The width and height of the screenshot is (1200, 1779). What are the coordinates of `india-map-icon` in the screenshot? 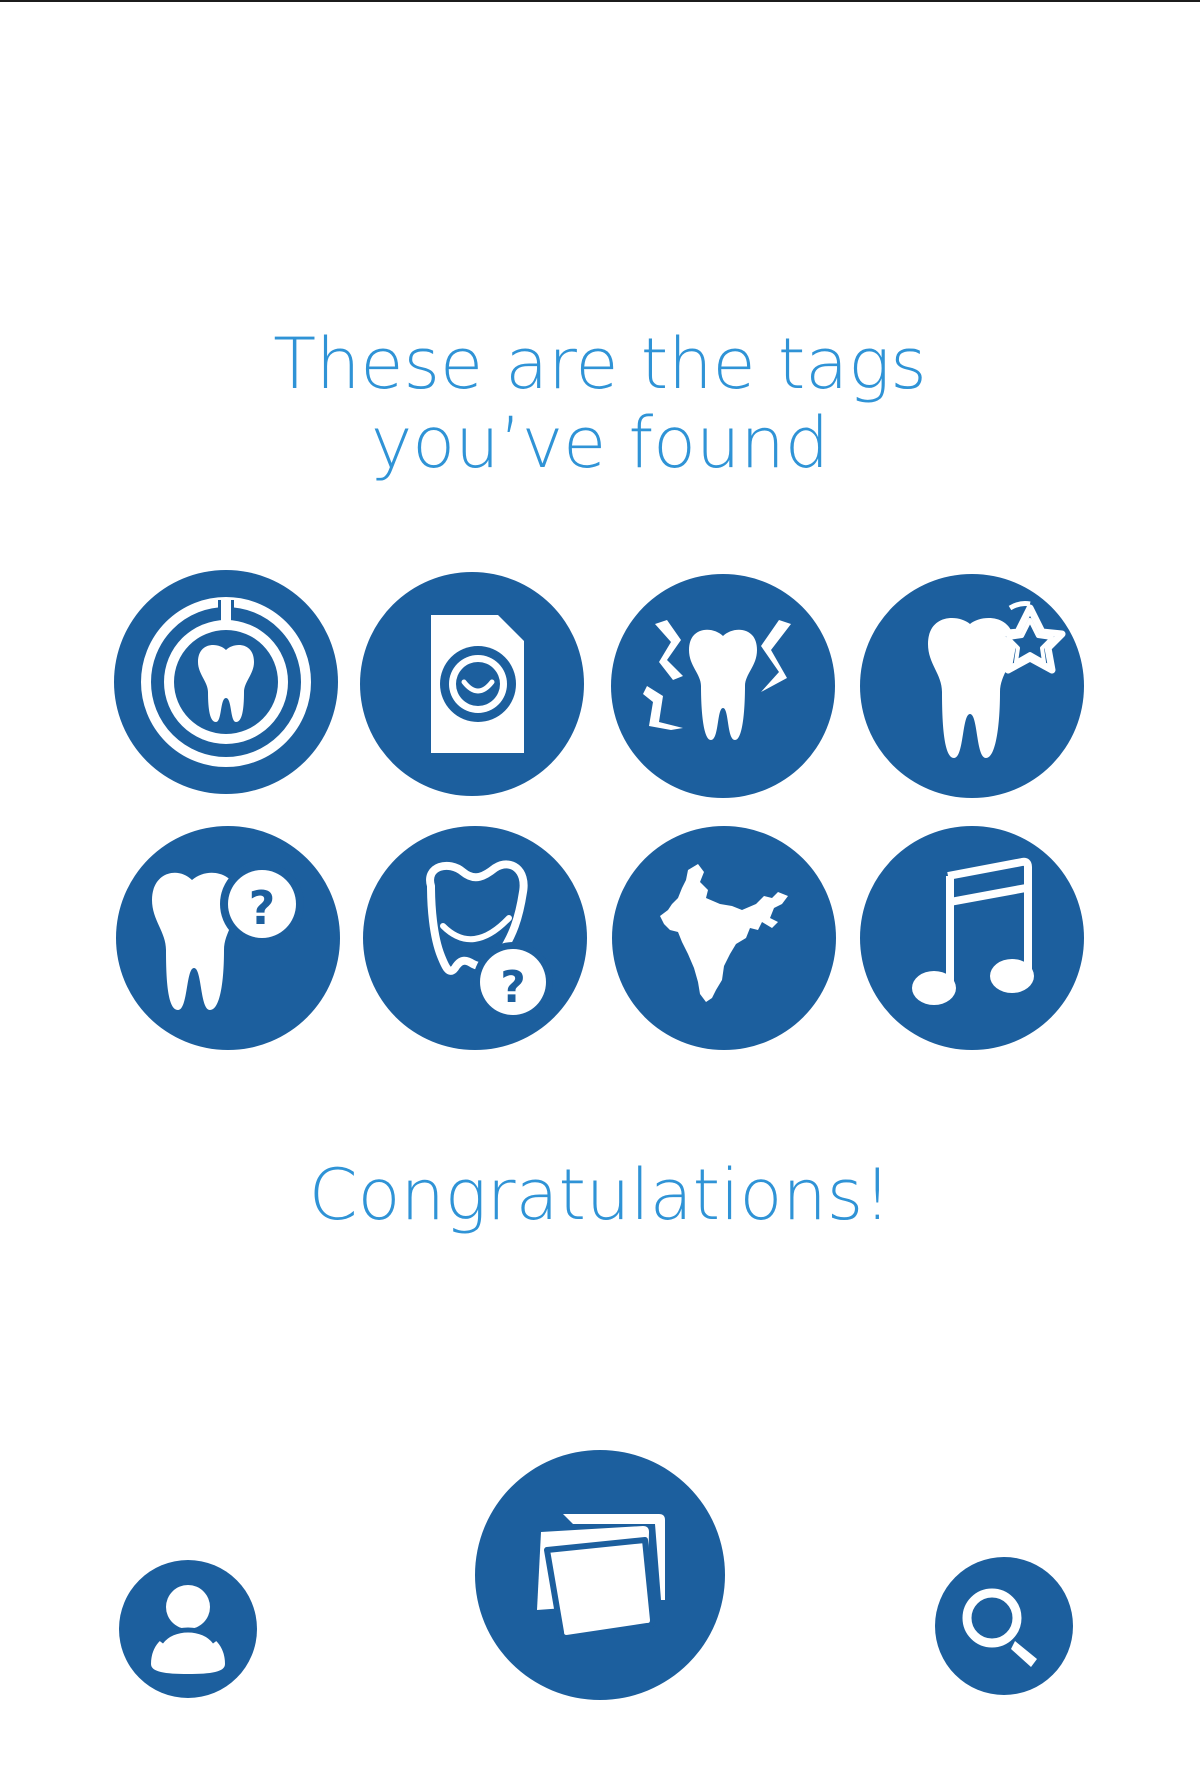 It's located at (724, 933).